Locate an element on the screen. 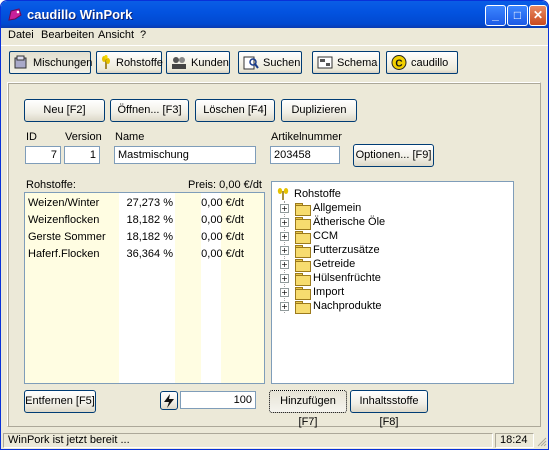 Image resolution: width=549 pixels, height=450 pixels. open-button: Öffnen... [F3] is located at coordinates (149, 110).